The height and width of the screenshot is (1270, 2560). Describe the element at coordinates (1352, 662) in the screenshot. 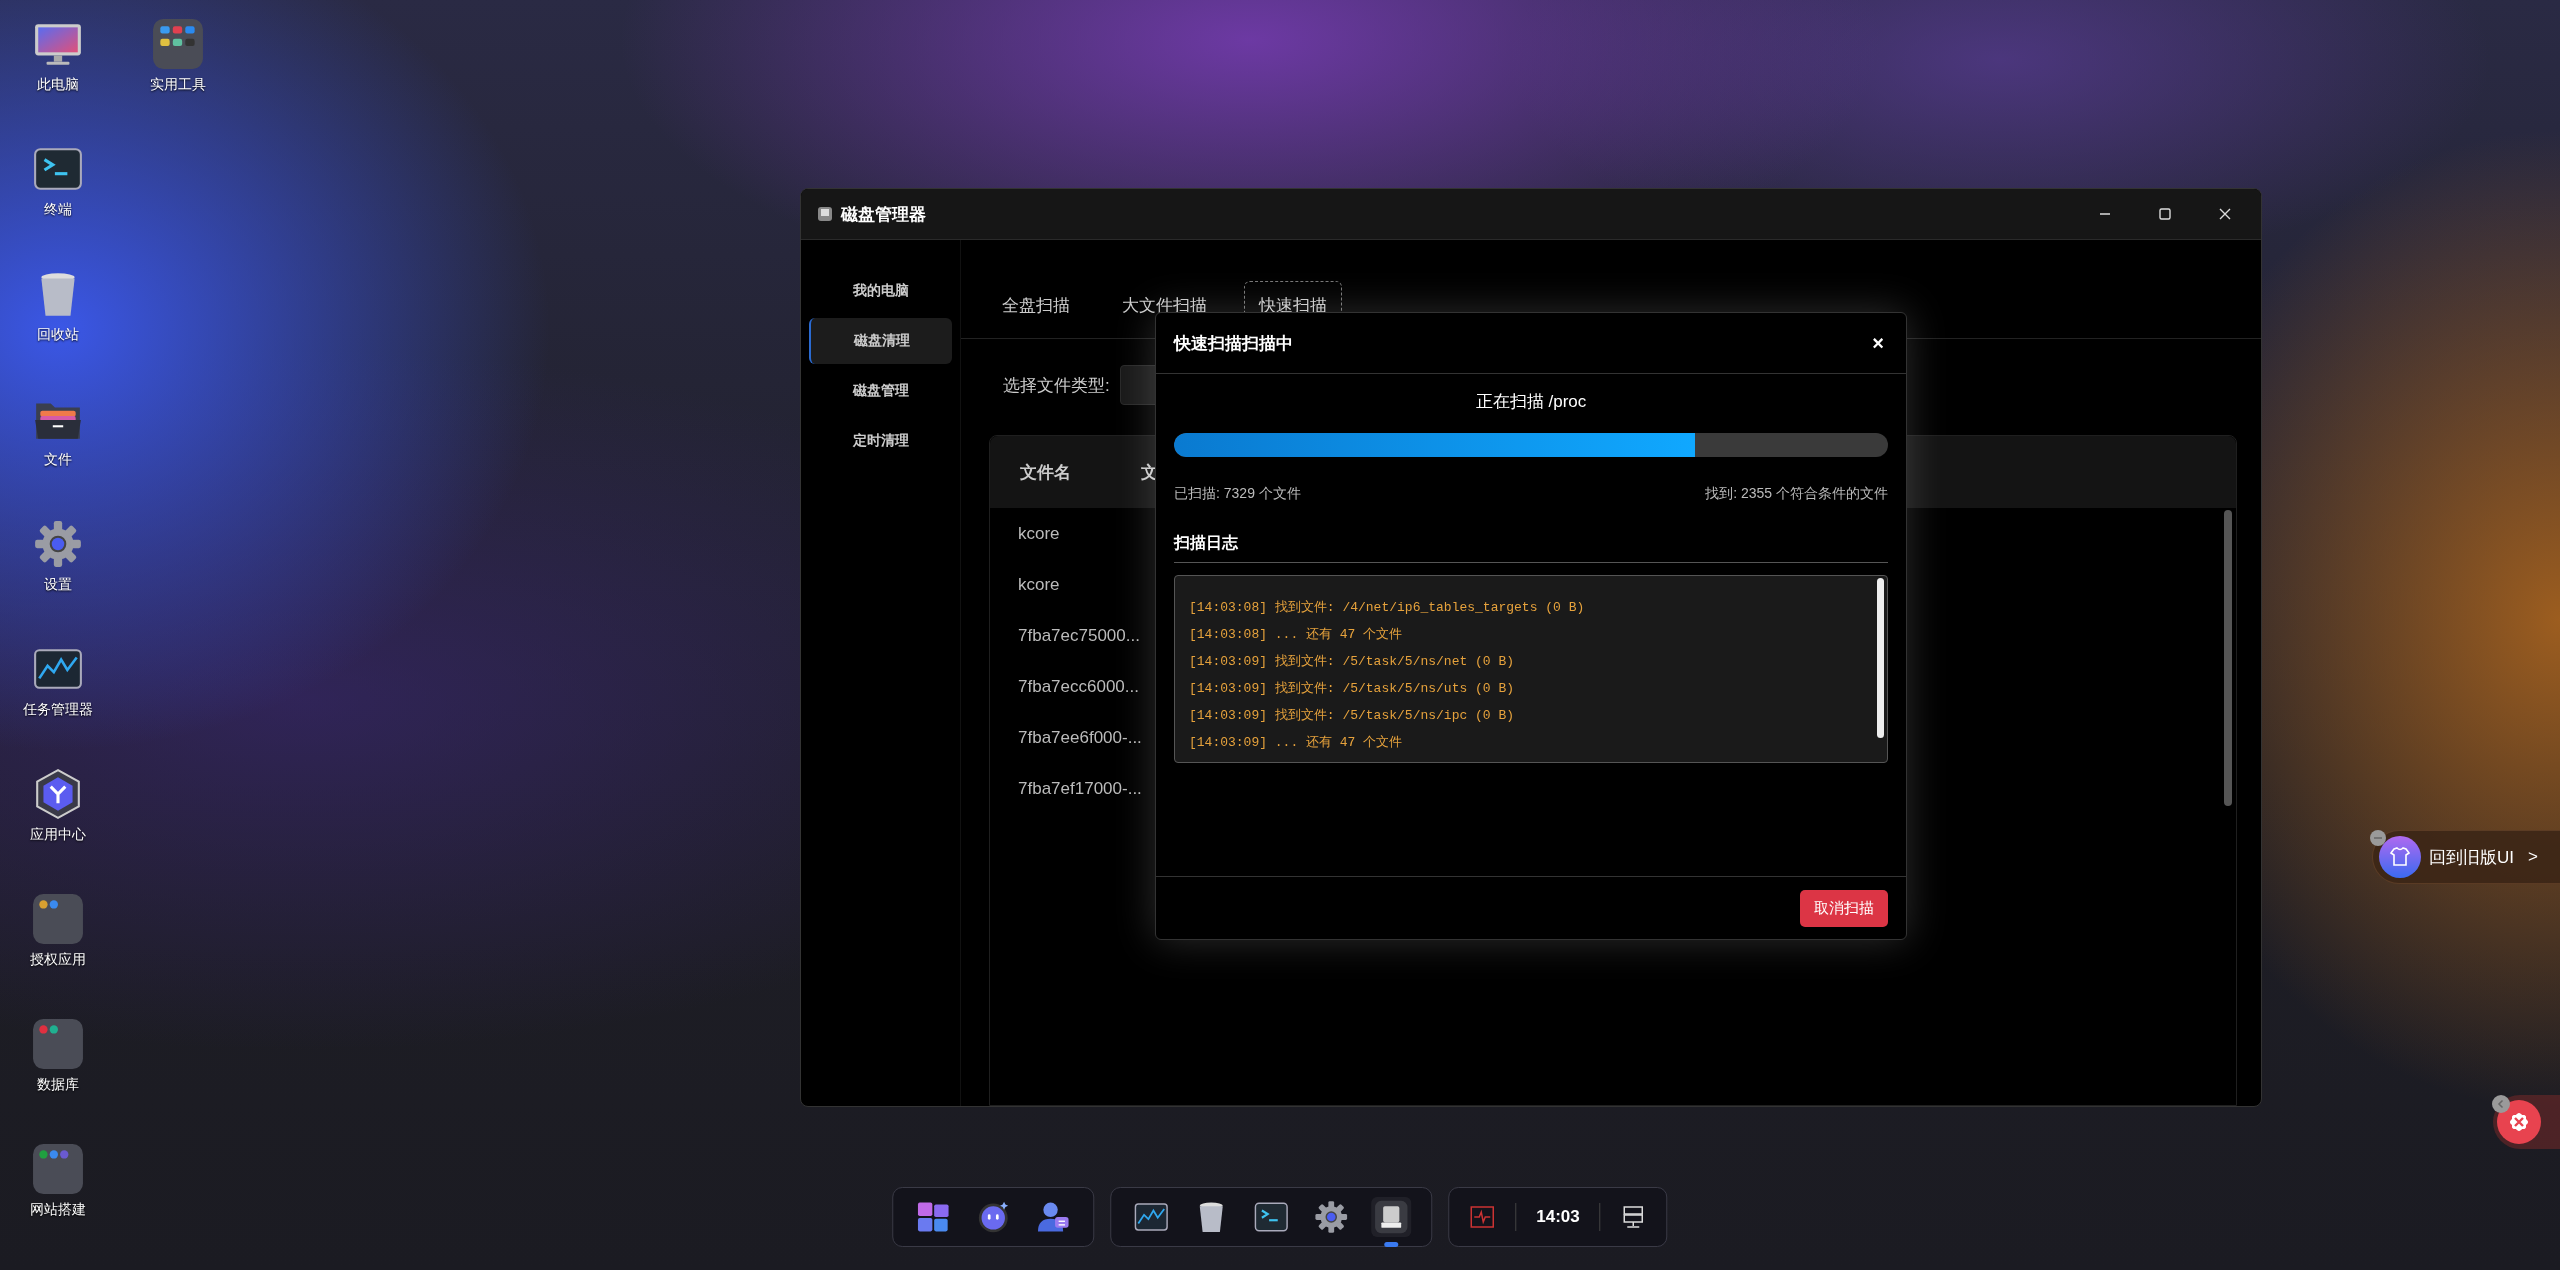

I see `log-line: [14:03:09] 找到文件: /5/task/5/ns/net (0 B)` at that location.